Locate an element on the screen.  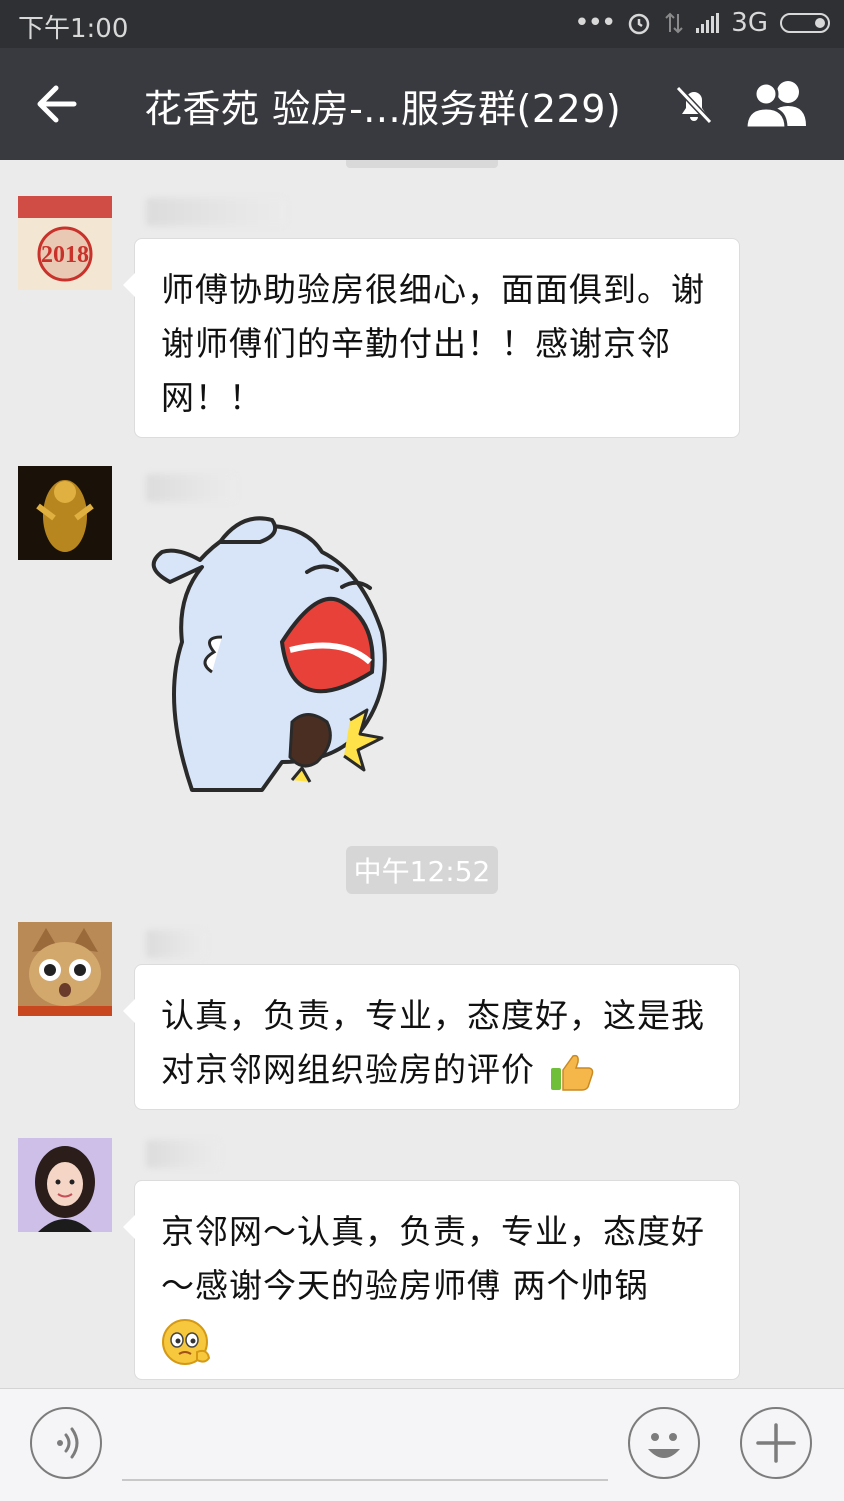
voice-input-button is located at coordinates (66, 1443).